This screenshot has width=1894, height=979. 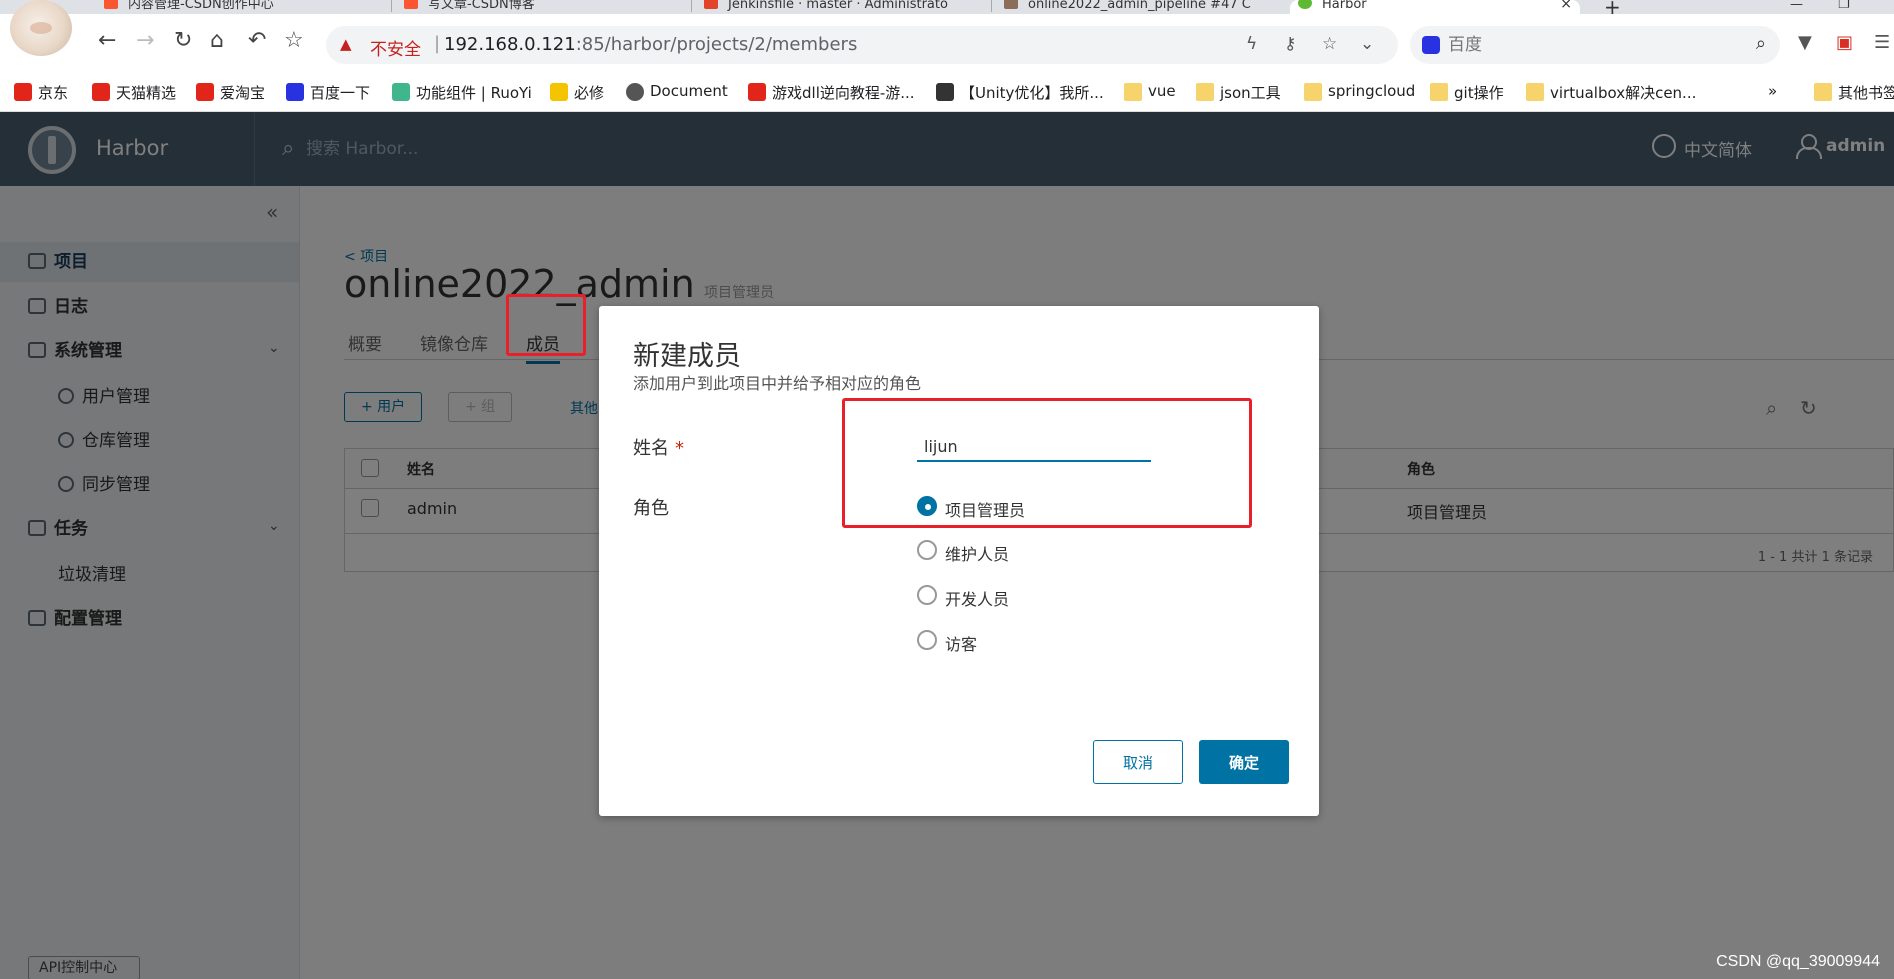 I want to click on radio-label: 访客, so click(x=961, y=643).